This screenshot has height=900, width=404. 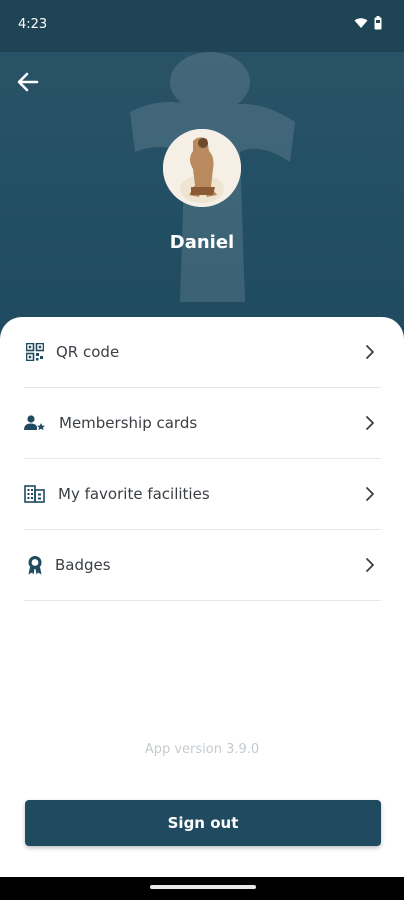 I want to click on avatar, so click(x=202, y=168).